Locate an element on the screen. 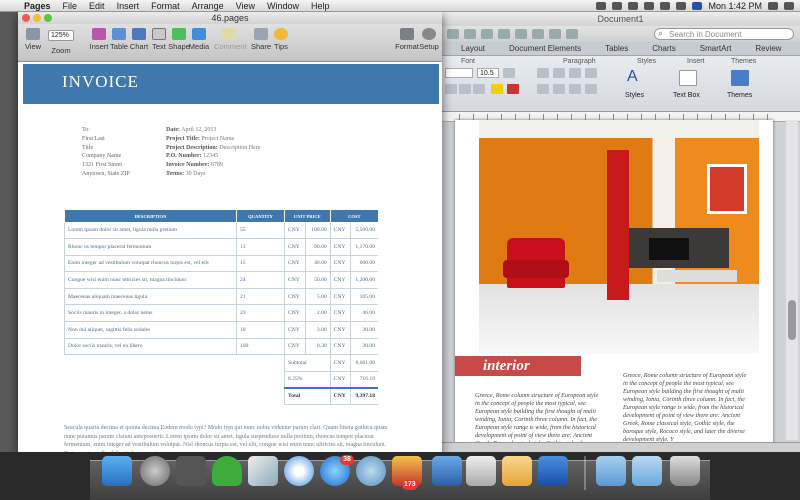  underline-icon is located at coordinates (479, 89).